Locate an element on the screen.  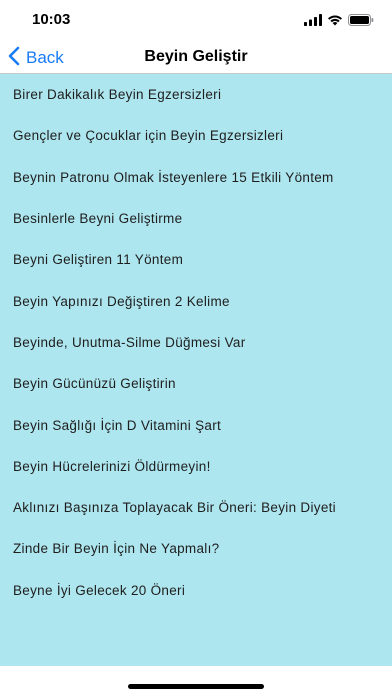
status-time: 10:03 is located at coordinates (51, 19).